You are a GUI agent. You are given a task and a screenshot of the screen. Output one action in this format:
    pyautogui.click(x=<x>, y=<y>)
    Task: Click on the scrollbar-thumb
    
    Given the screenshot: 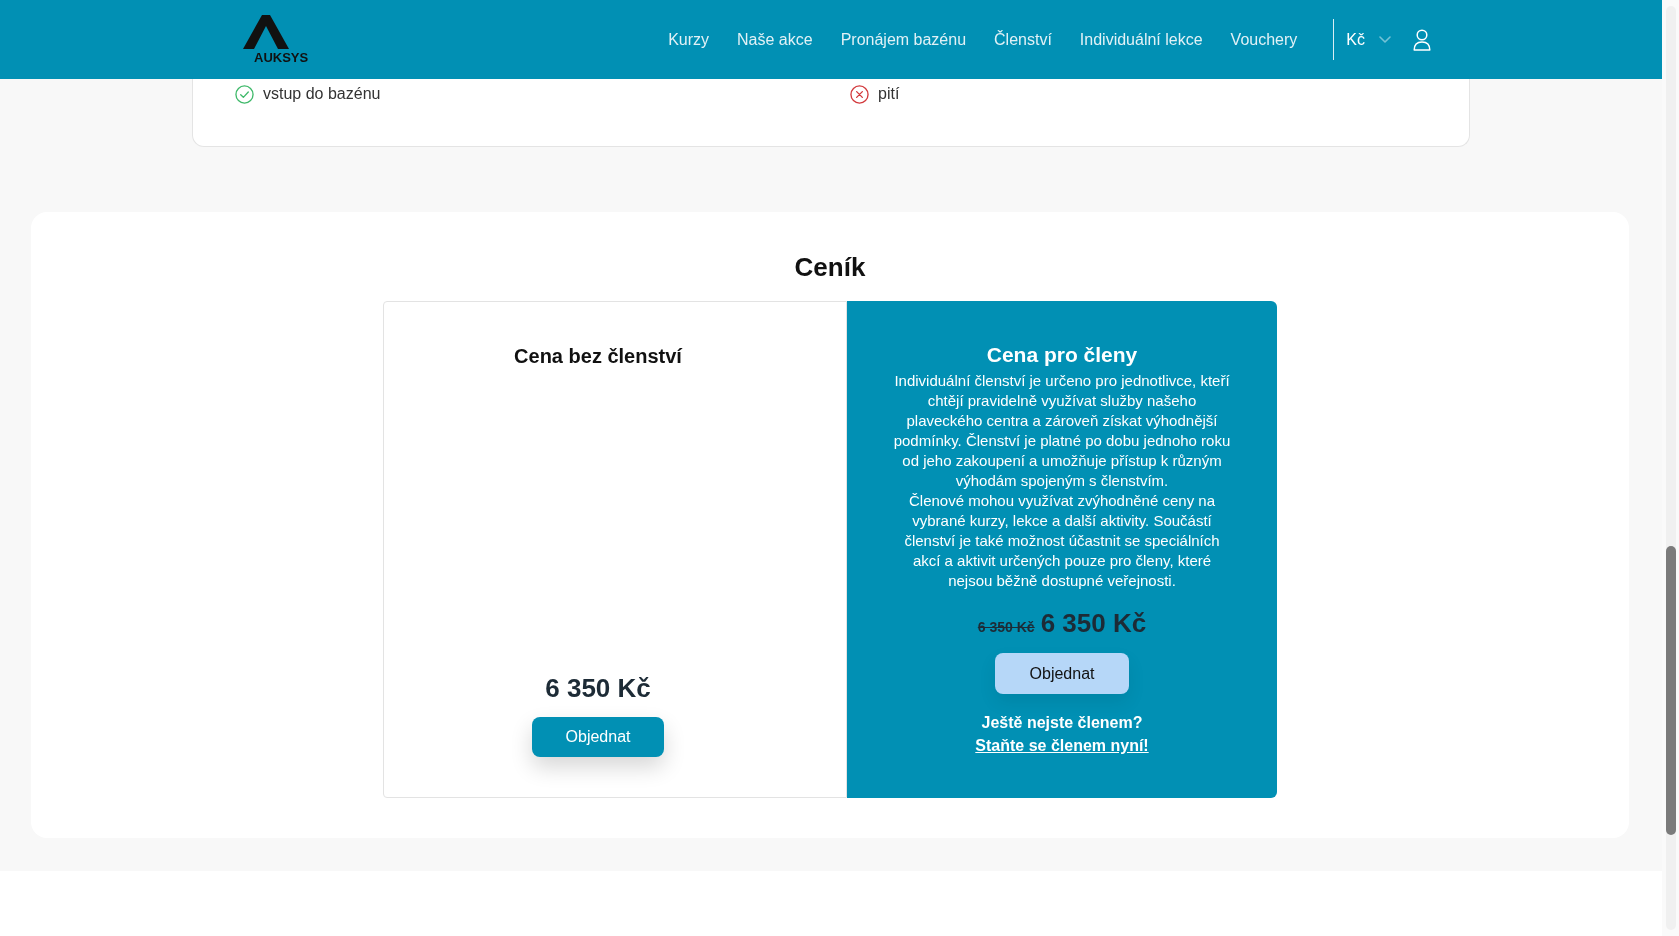 What is the action you would take?
    pyautogui.click(x=1670, y=690)
    